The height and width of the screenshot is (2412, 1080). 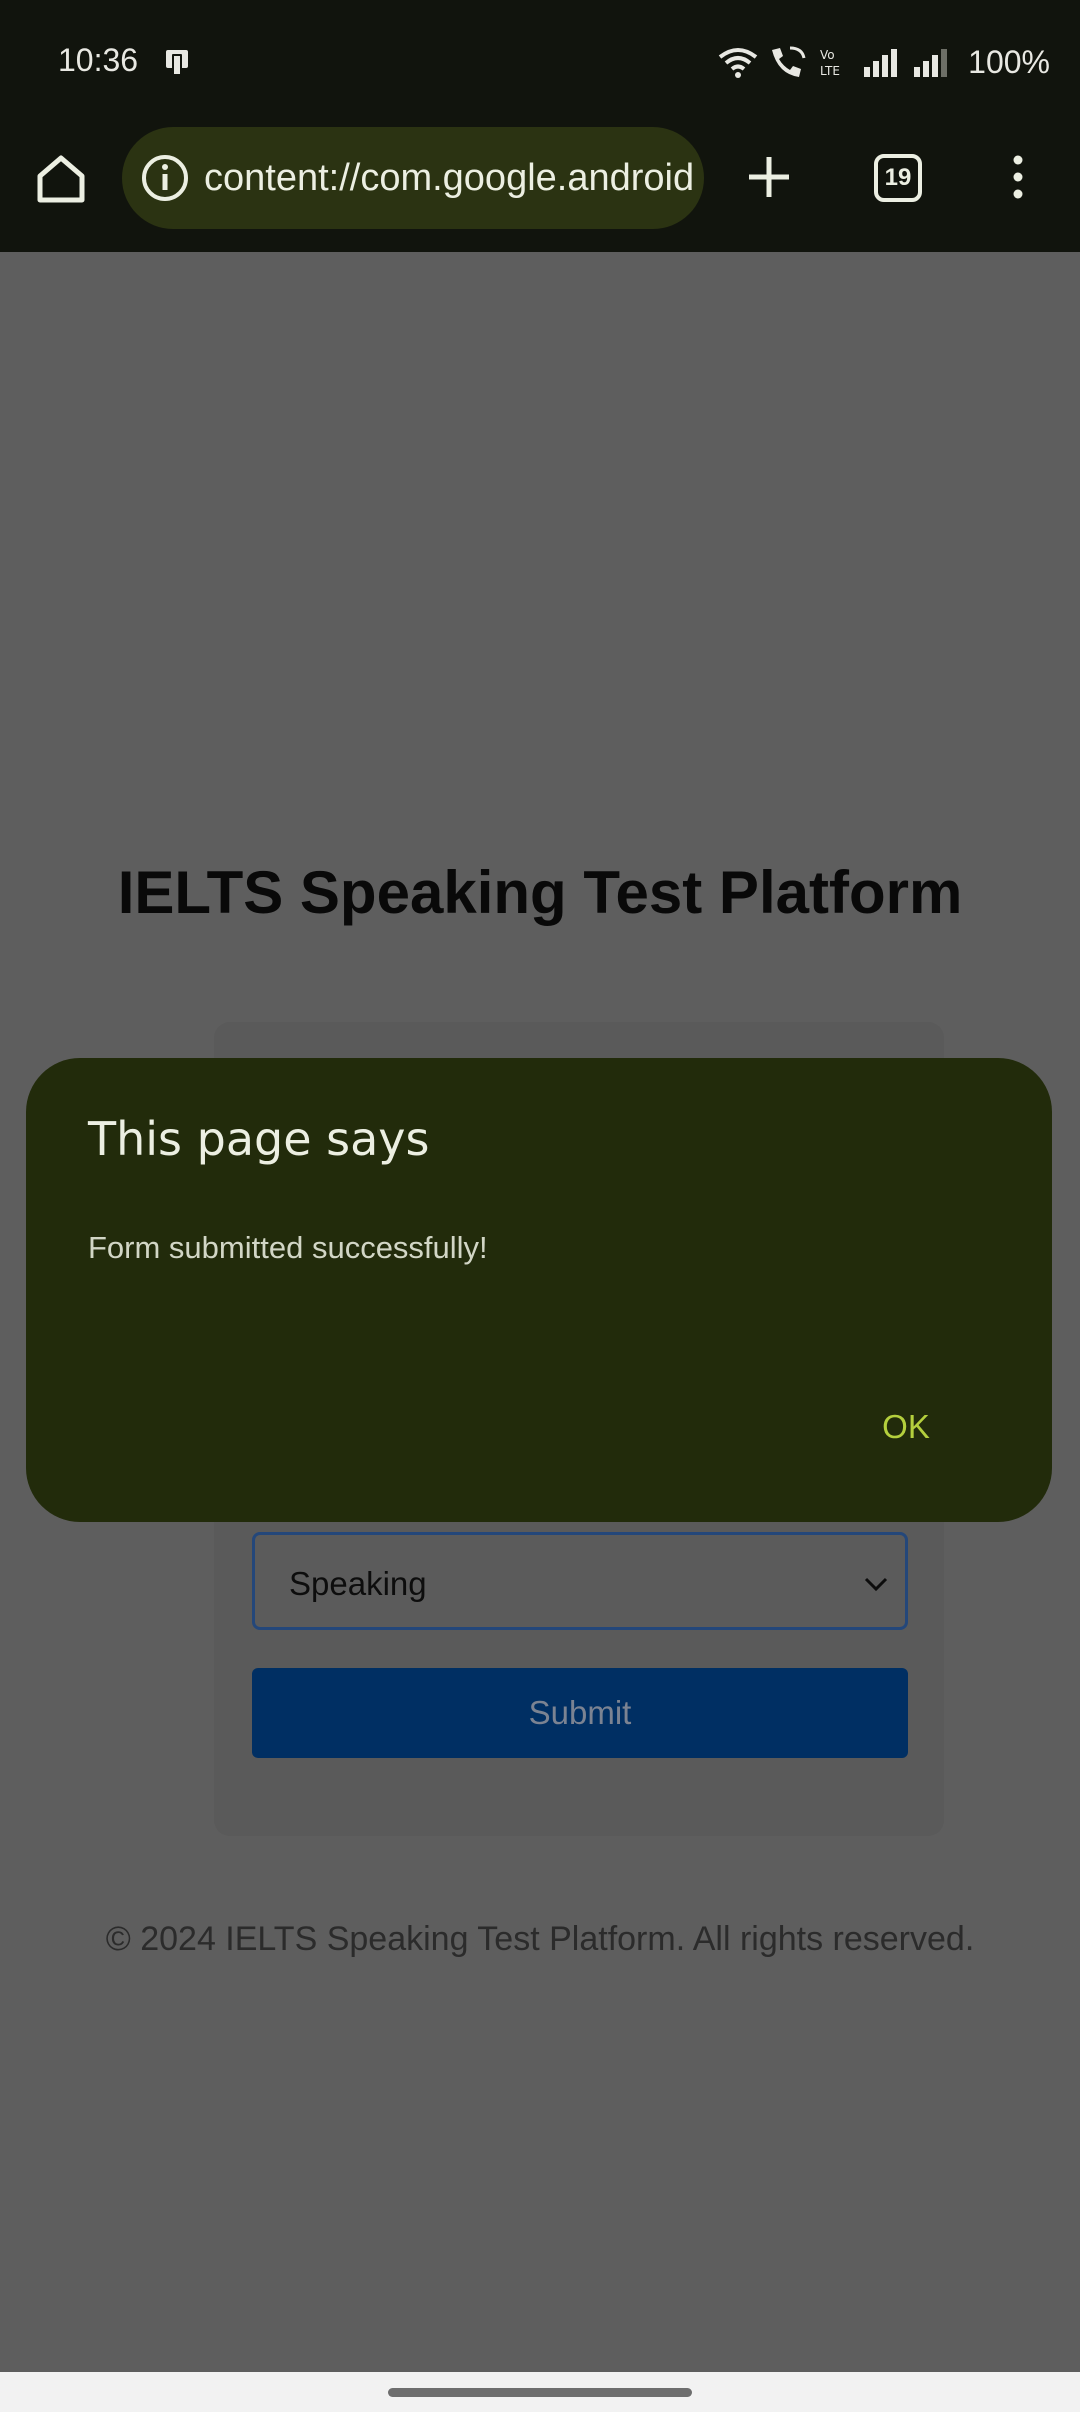 I want to click on url-text: content://com.google.android, so click(x=449, y=178).